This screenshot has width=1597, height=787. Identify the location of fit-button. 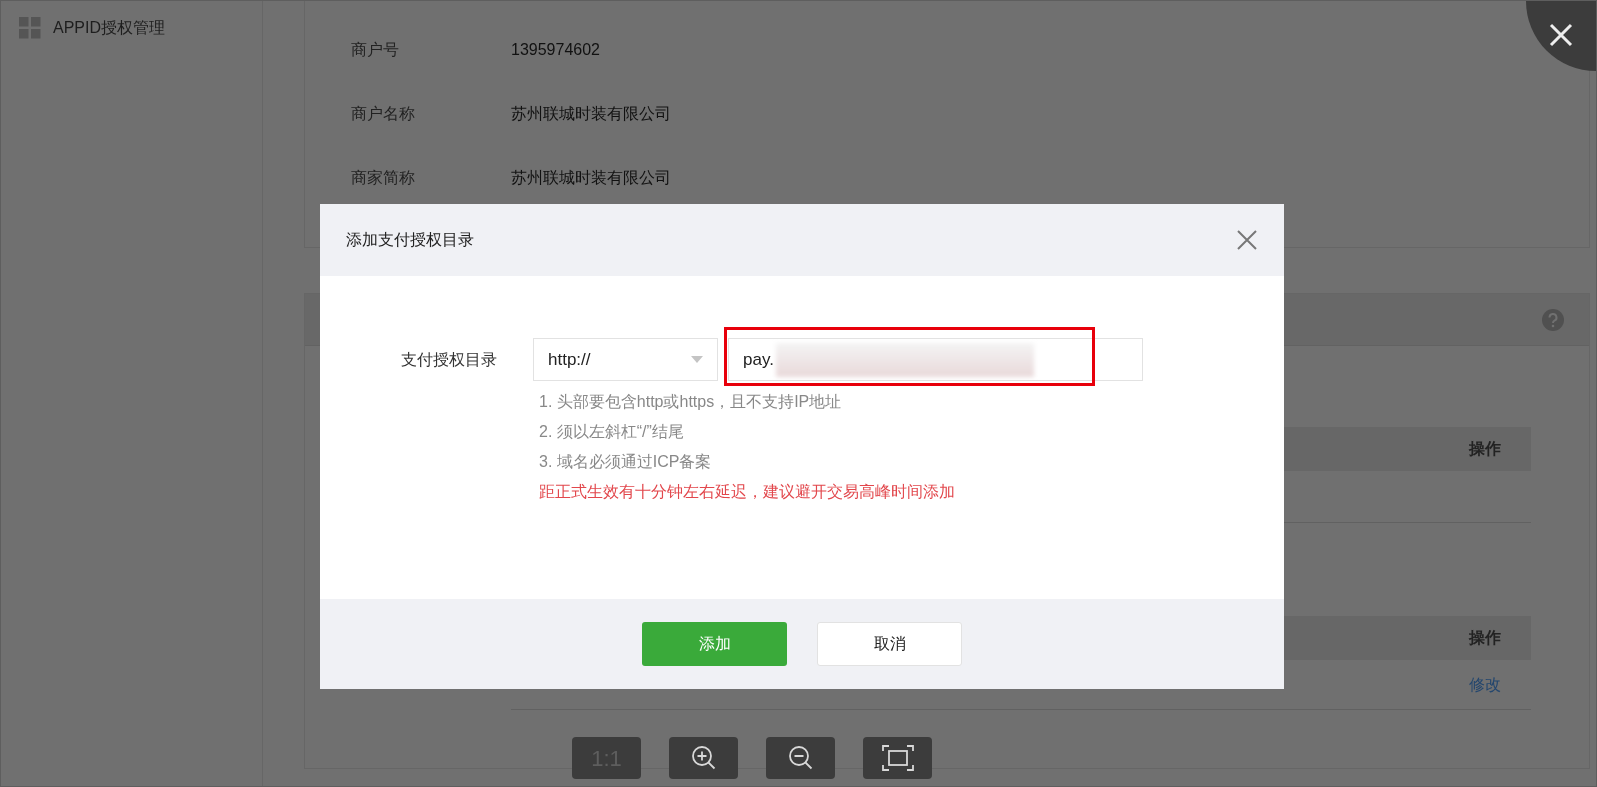
(897, 758).